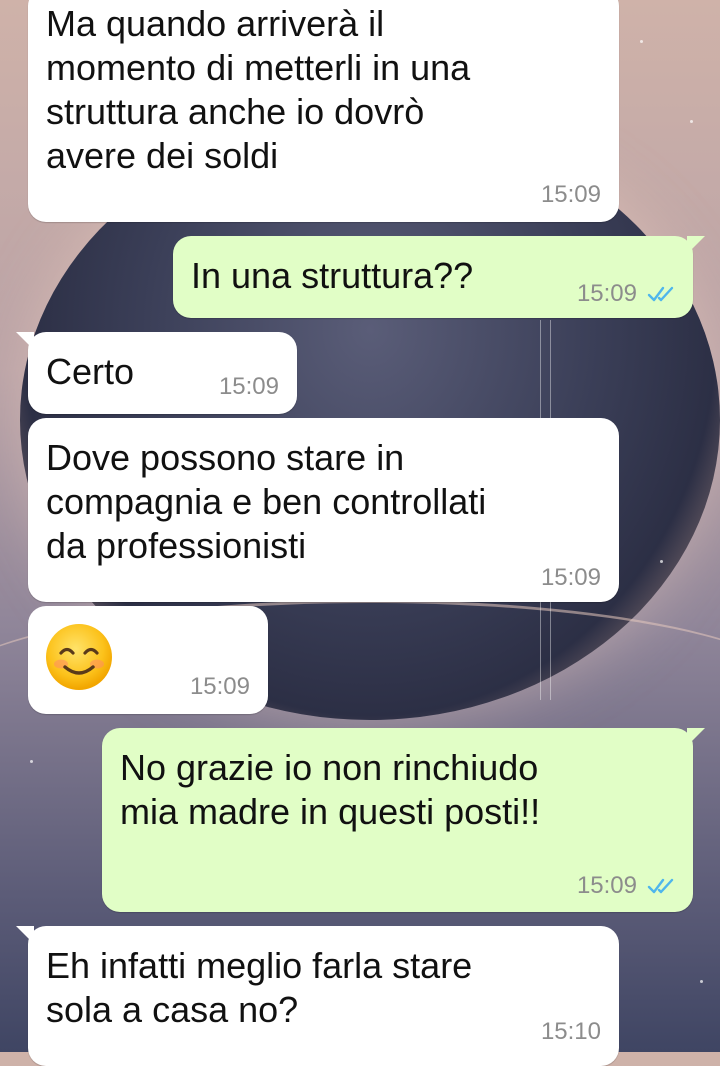  Describe the element at coordinates (148, 660) in the screenshot. I see `message-bubble-incoming: 15:09` at that location.